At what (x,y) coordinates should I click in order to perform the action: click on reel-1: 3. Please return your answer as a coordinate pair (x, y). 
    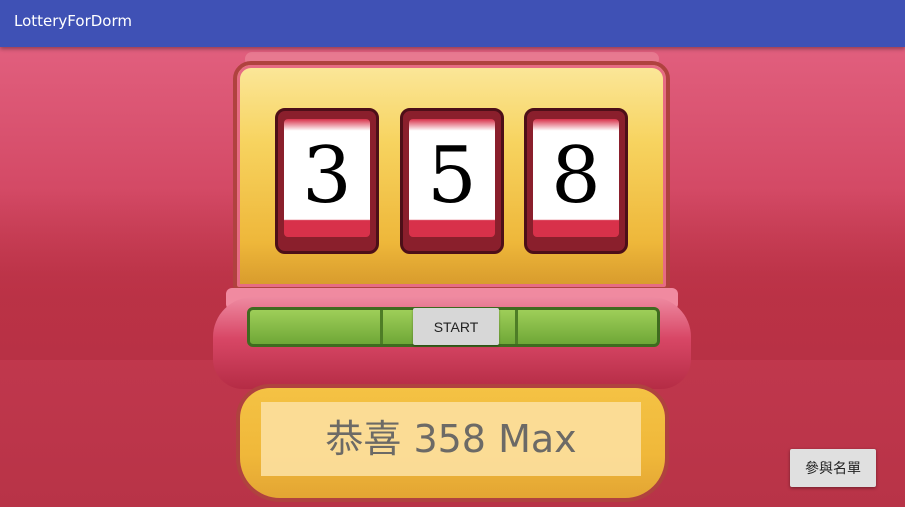
    Looking at the image, I should click on (327, 181).